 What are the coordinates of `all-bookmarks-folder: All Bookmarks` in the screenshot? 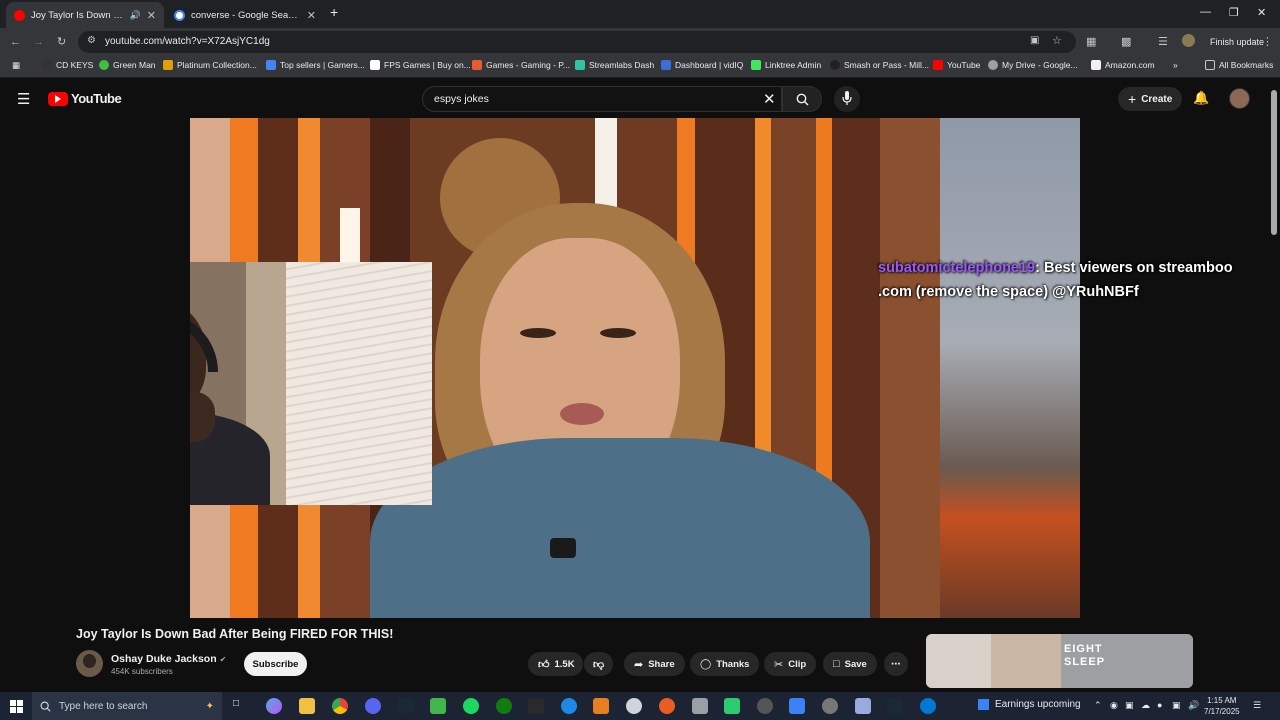 It's located at (1239, 65).